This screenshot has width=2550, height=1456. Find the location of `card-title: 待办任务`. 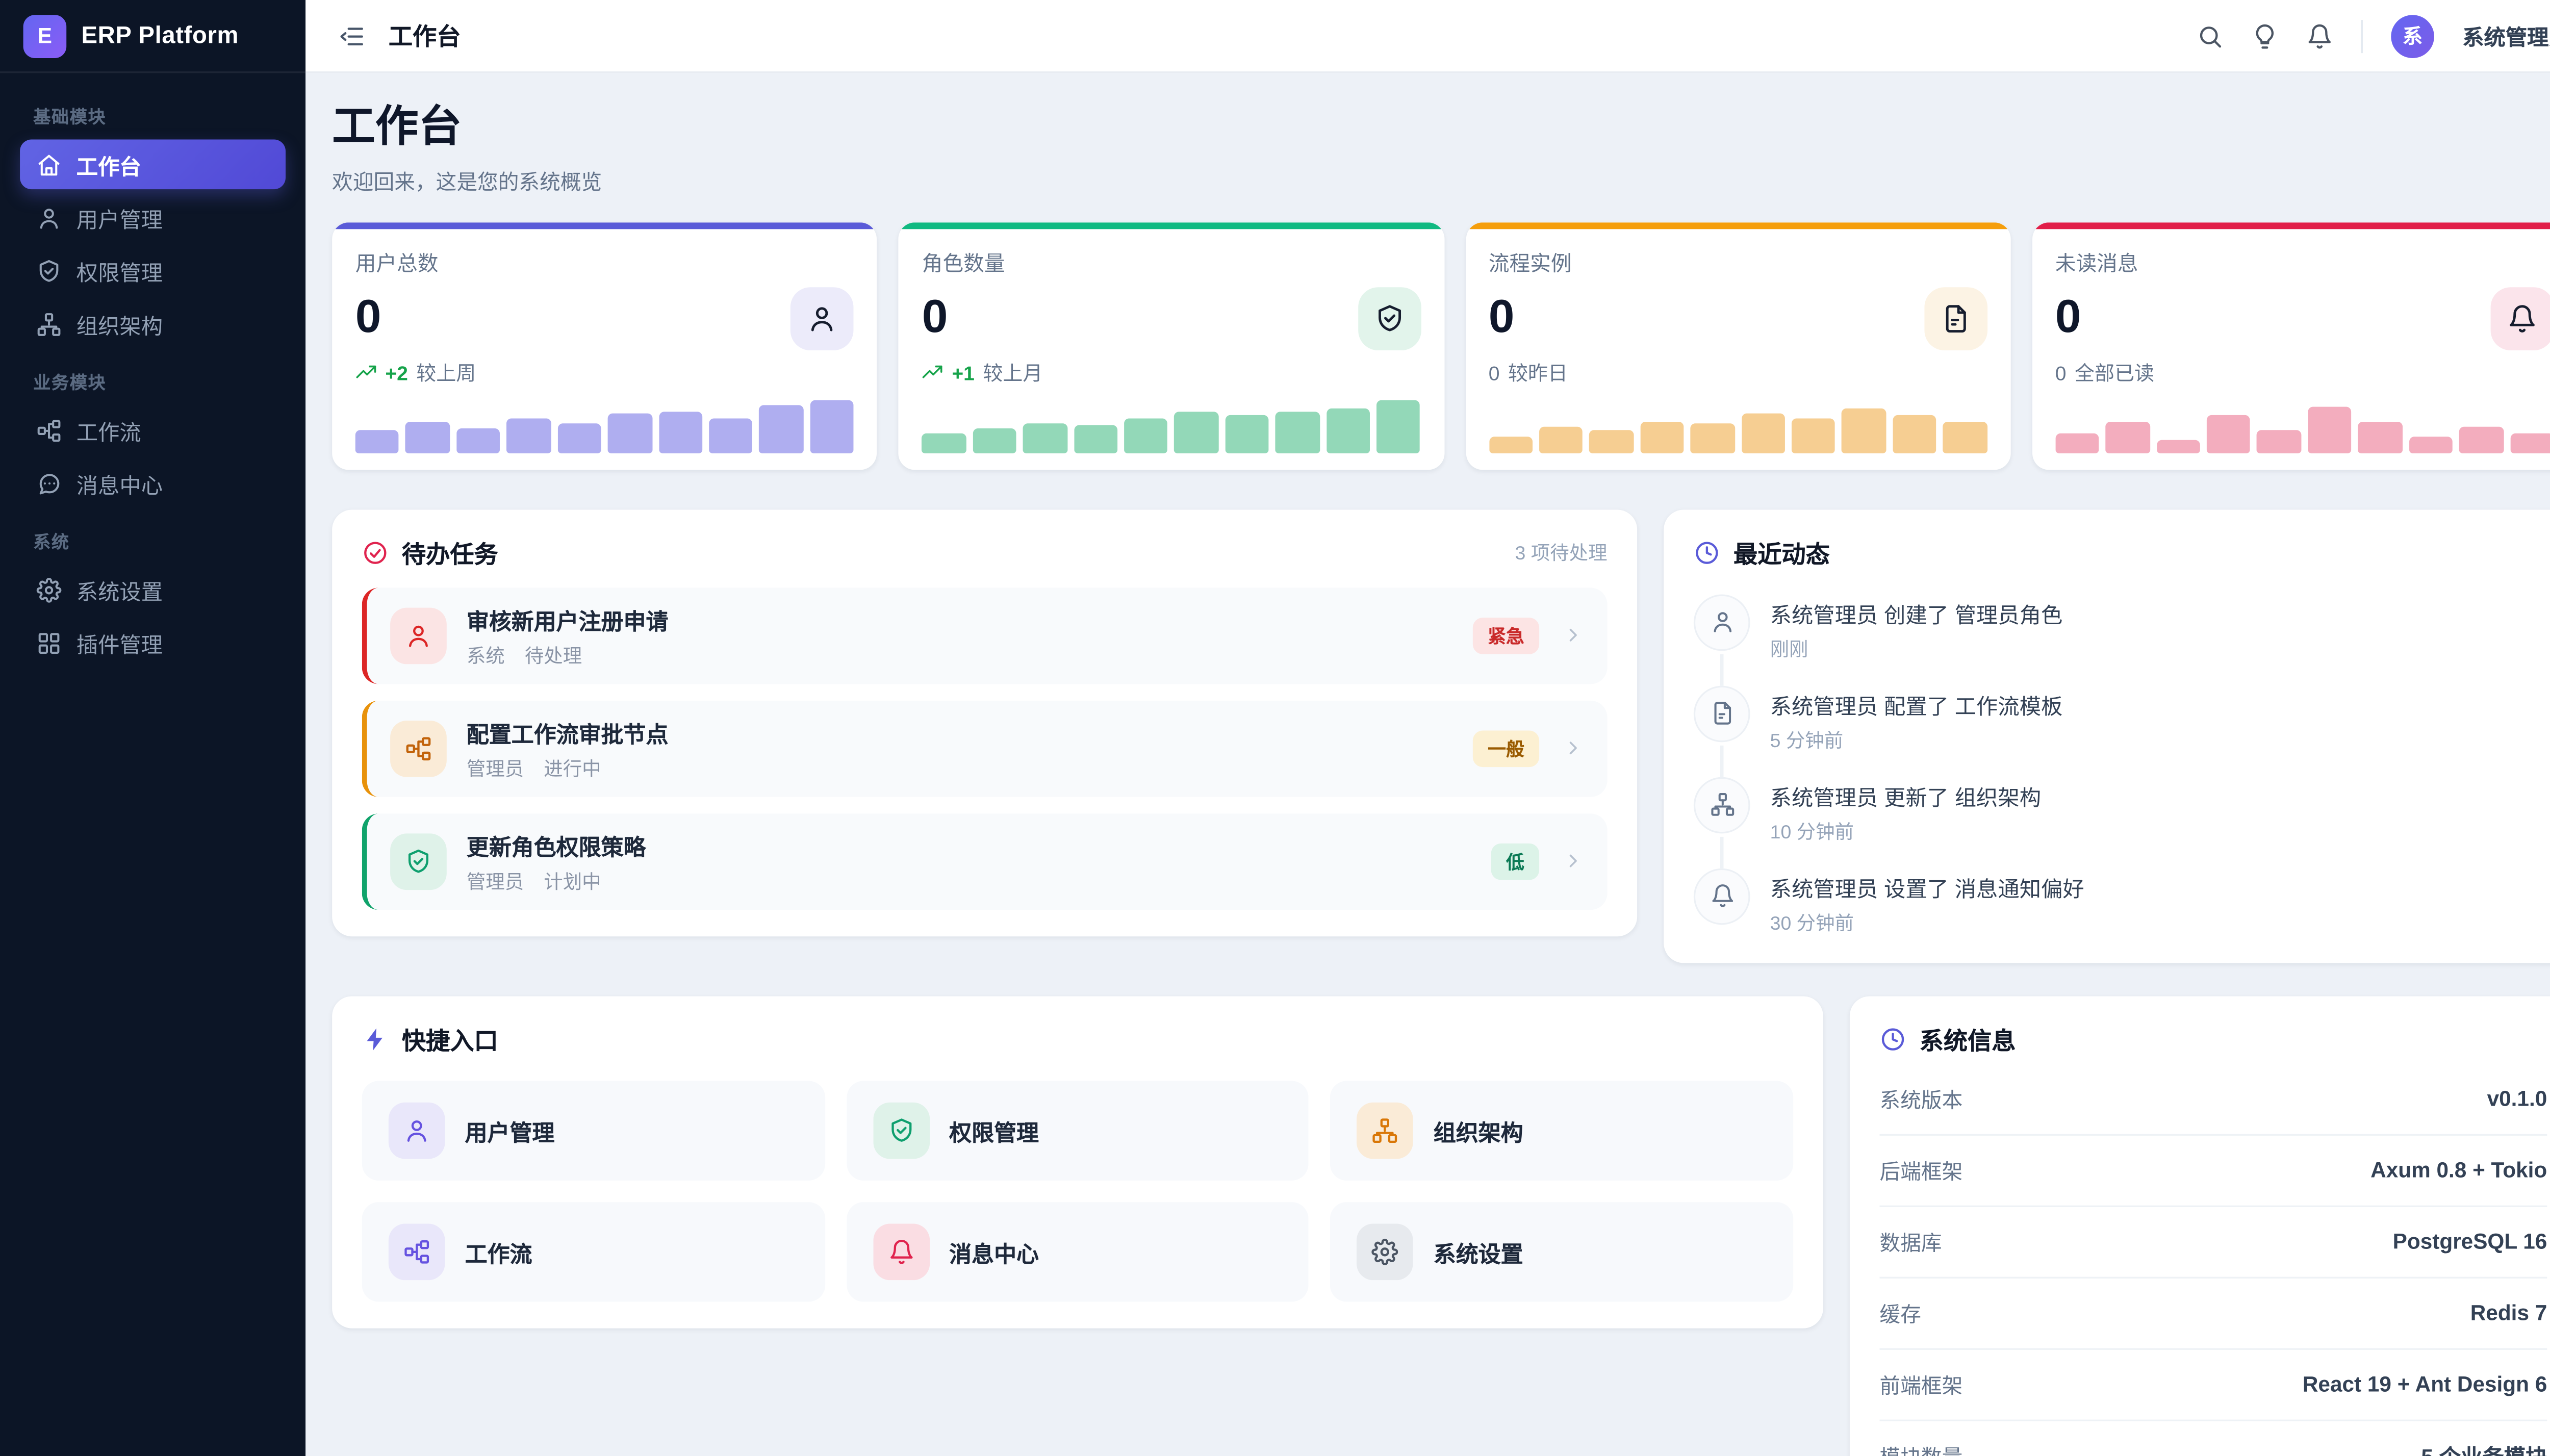

card-title: 待办任务 is located at coordinates (449, 556).